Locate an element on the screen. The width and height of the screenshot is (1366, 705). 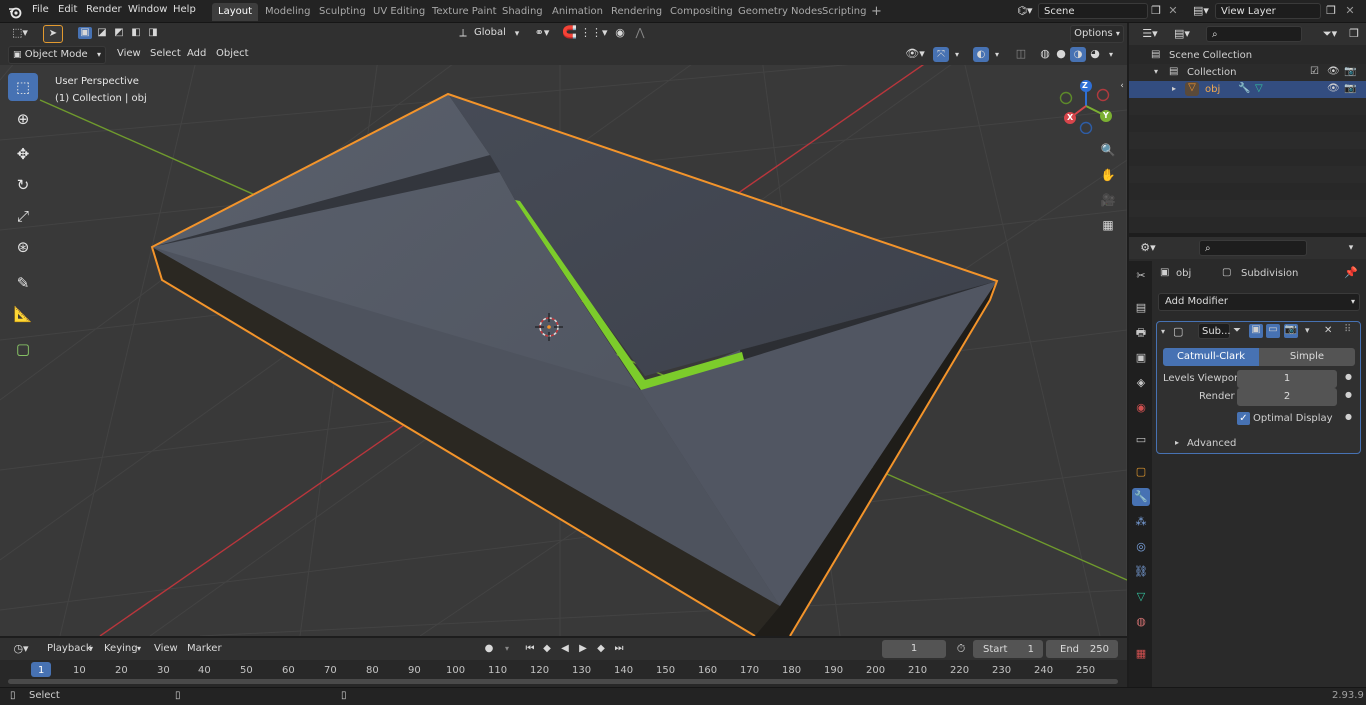
outliner-row-scene-collection: ▤ Scene Collection is located at coordinates (1247, 55).